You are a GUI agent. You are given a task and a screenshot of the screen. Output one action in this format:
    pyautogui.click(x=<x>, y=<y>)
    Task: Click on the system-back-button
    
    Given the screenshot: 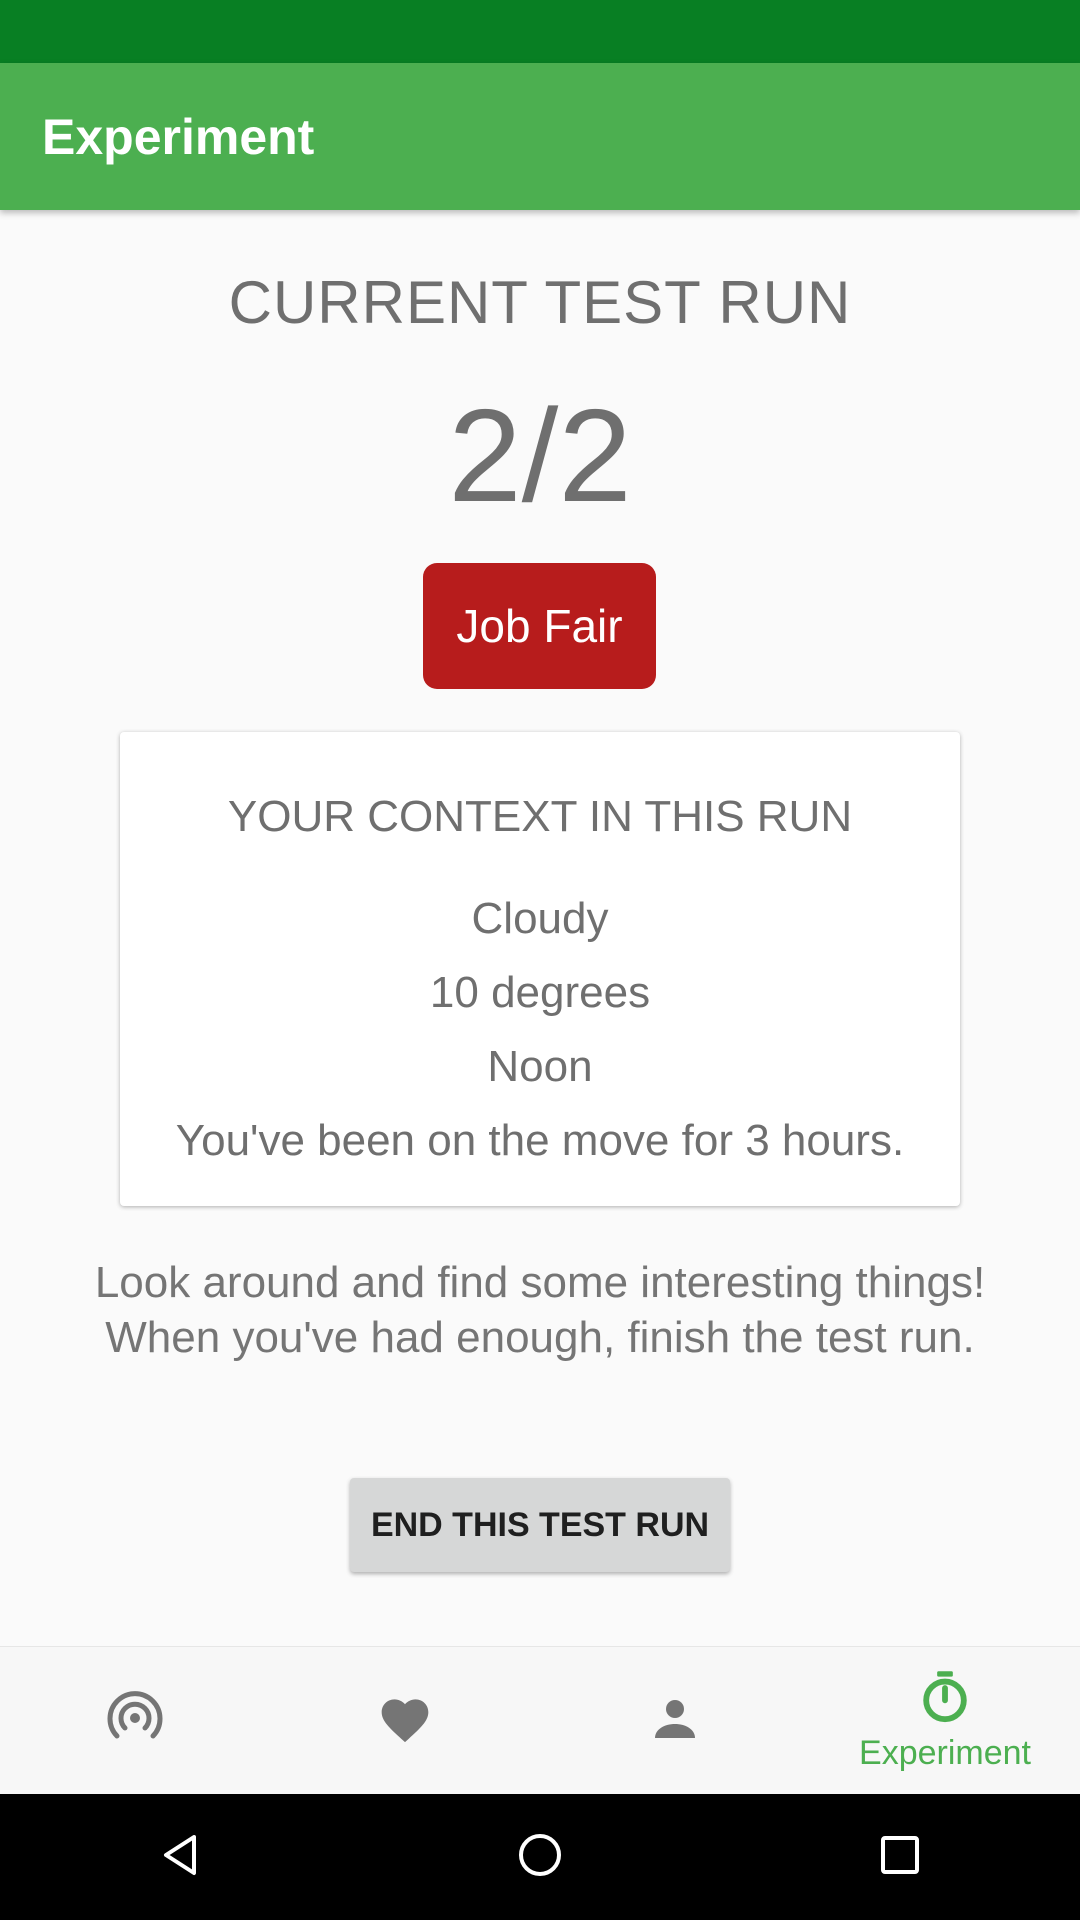 What is the action you would take?
    pyautogui.click(x=180, y=1857)
    